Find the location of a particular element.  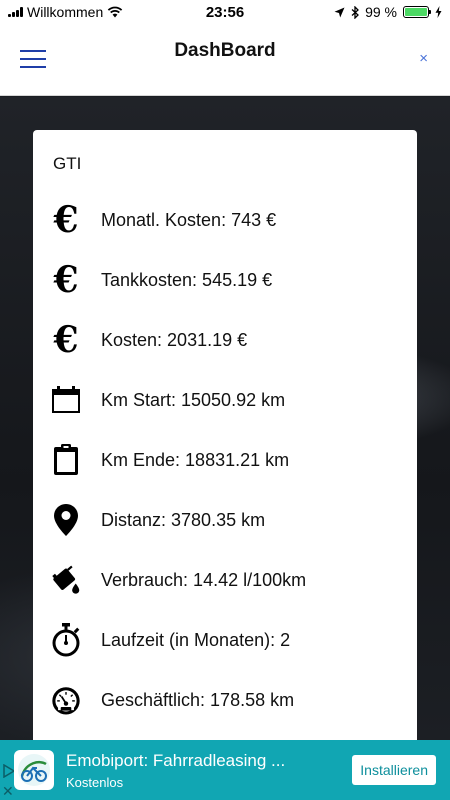

calendar-icon is located at coordinates (66, 400).